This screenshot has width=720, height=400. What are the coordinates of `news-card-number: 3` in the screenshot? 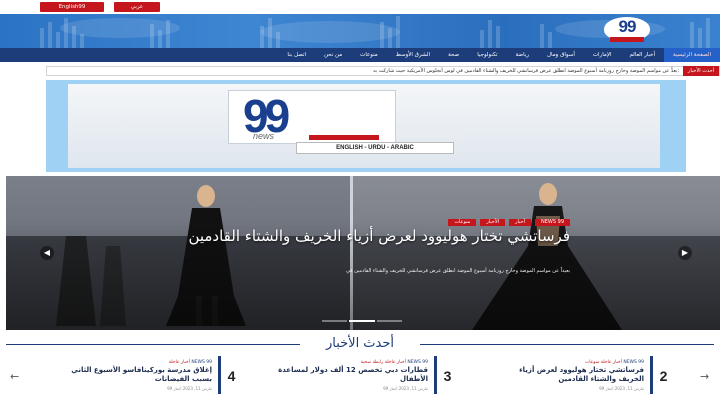 It's located at (446, 375).